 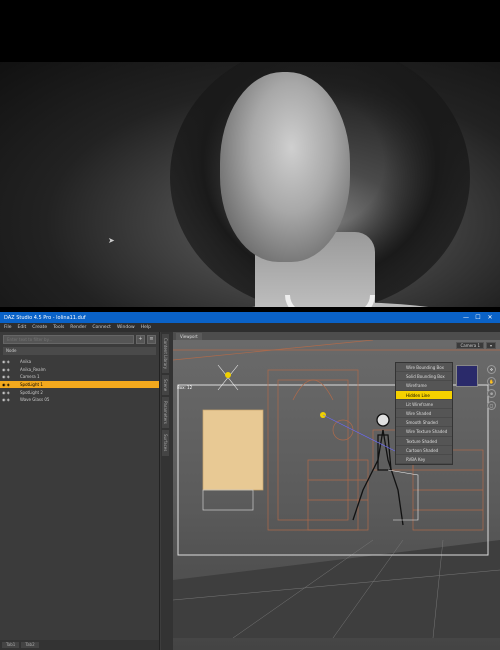 What do you see at coordinates (11, 645) in the screenshot?
I see `footer-tab: Tab1` at bounding box center [11, 645].